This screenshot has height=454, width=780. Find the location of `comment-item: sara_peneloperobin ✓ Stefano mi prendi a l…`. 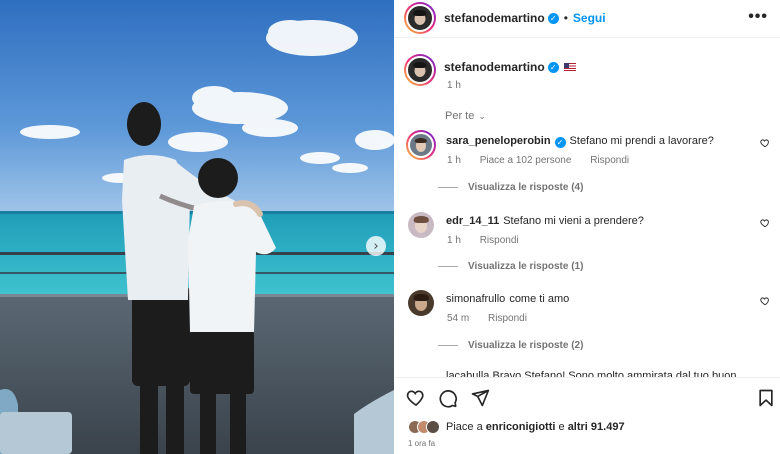

comment-item: sara_peneloperobin ✓ Stefano mi prendi a l… is located at coordinates (591, 148).